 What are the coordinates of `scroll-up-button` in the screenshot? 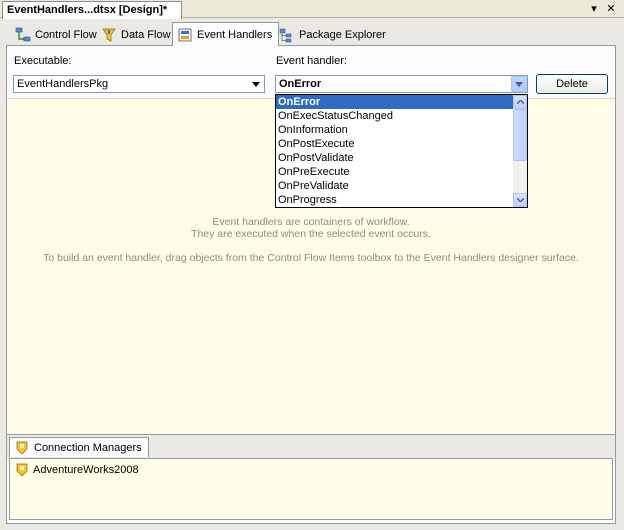 It's located at (520, 102).